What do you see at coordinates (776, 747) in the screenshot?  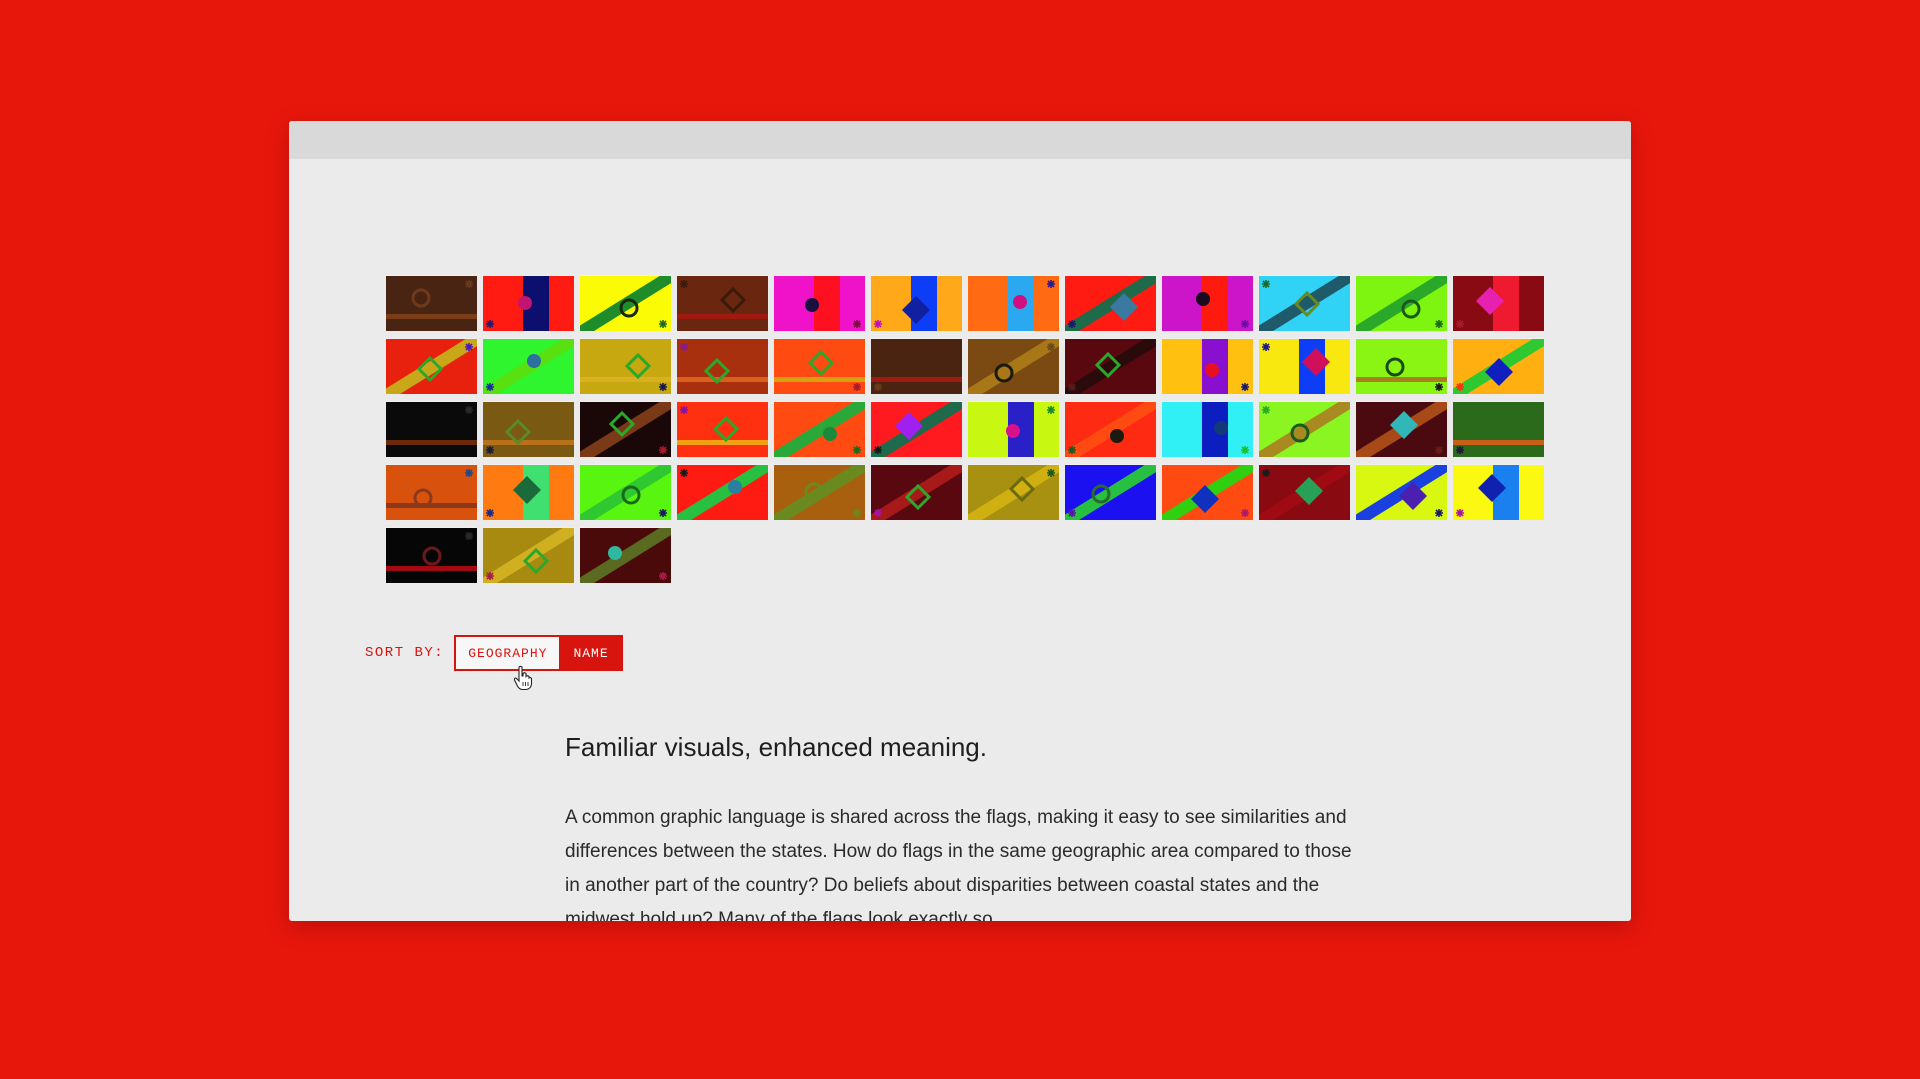 I see `section-heading: Familiar visuals, enhanced meaning.` at bounding box center [776, 747].